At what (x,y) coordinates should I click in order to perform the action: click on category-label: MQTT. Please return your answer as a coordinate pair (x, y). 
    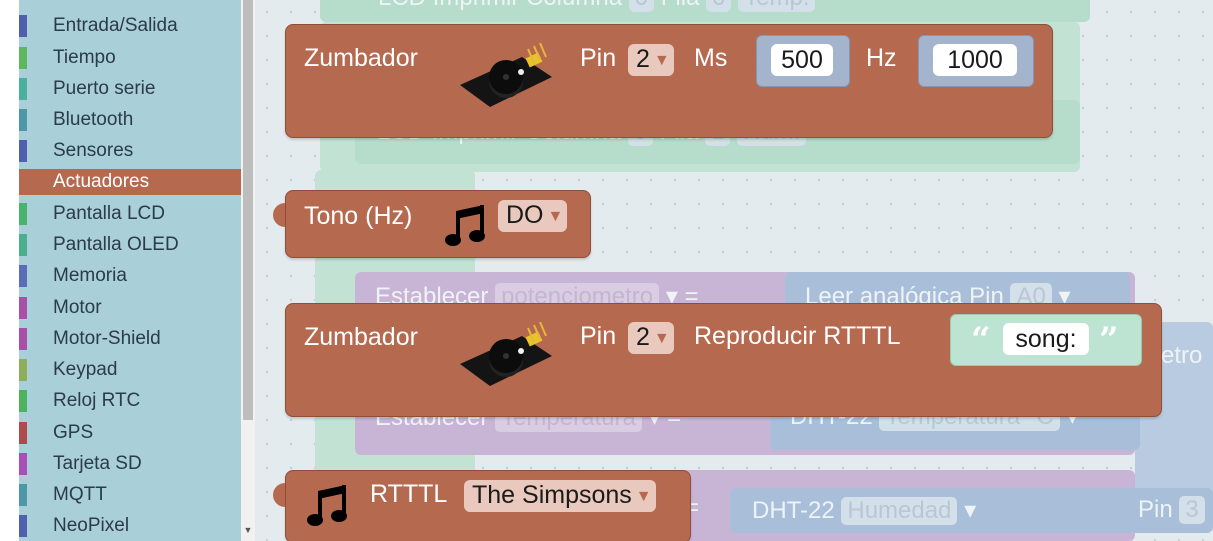
    Looking at the image, I should click on (80, 494).